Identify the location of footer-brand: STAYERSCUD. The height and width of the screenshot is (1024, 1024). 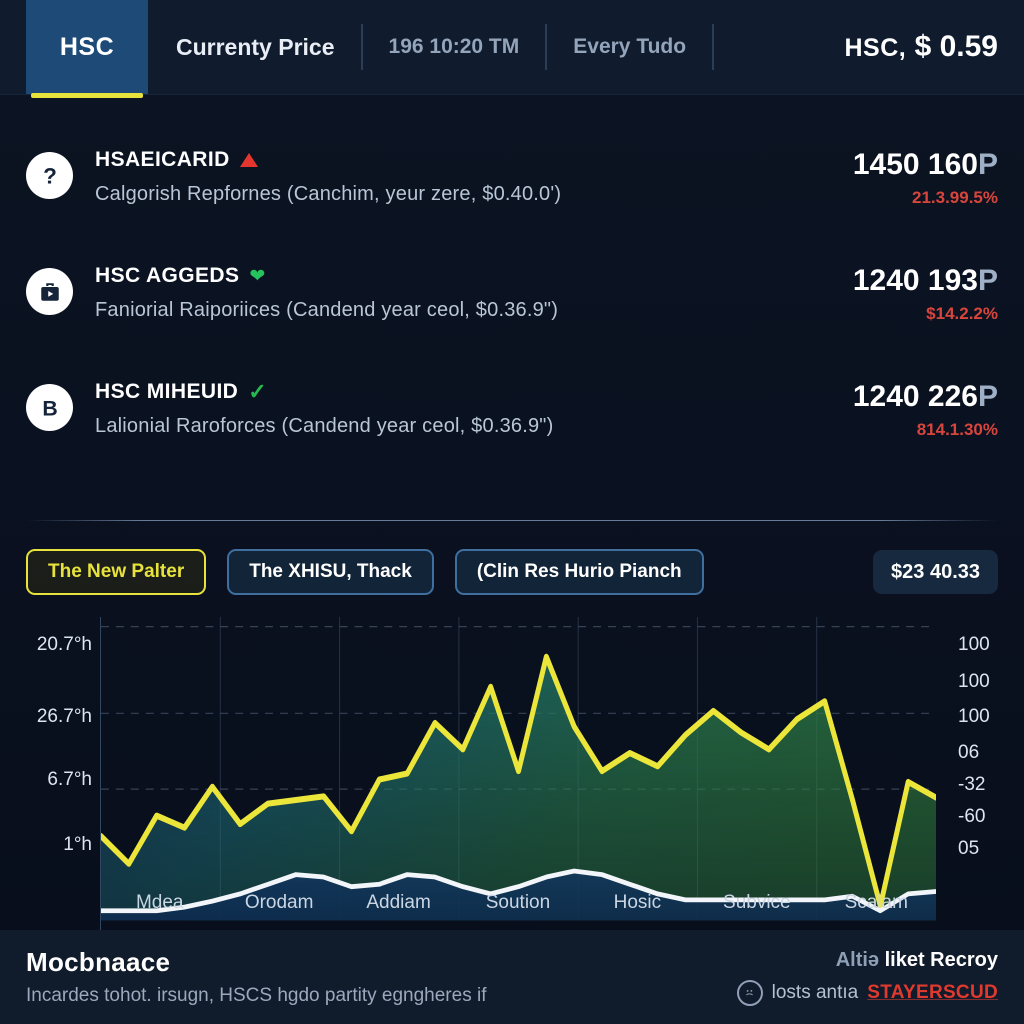
(932, 993).